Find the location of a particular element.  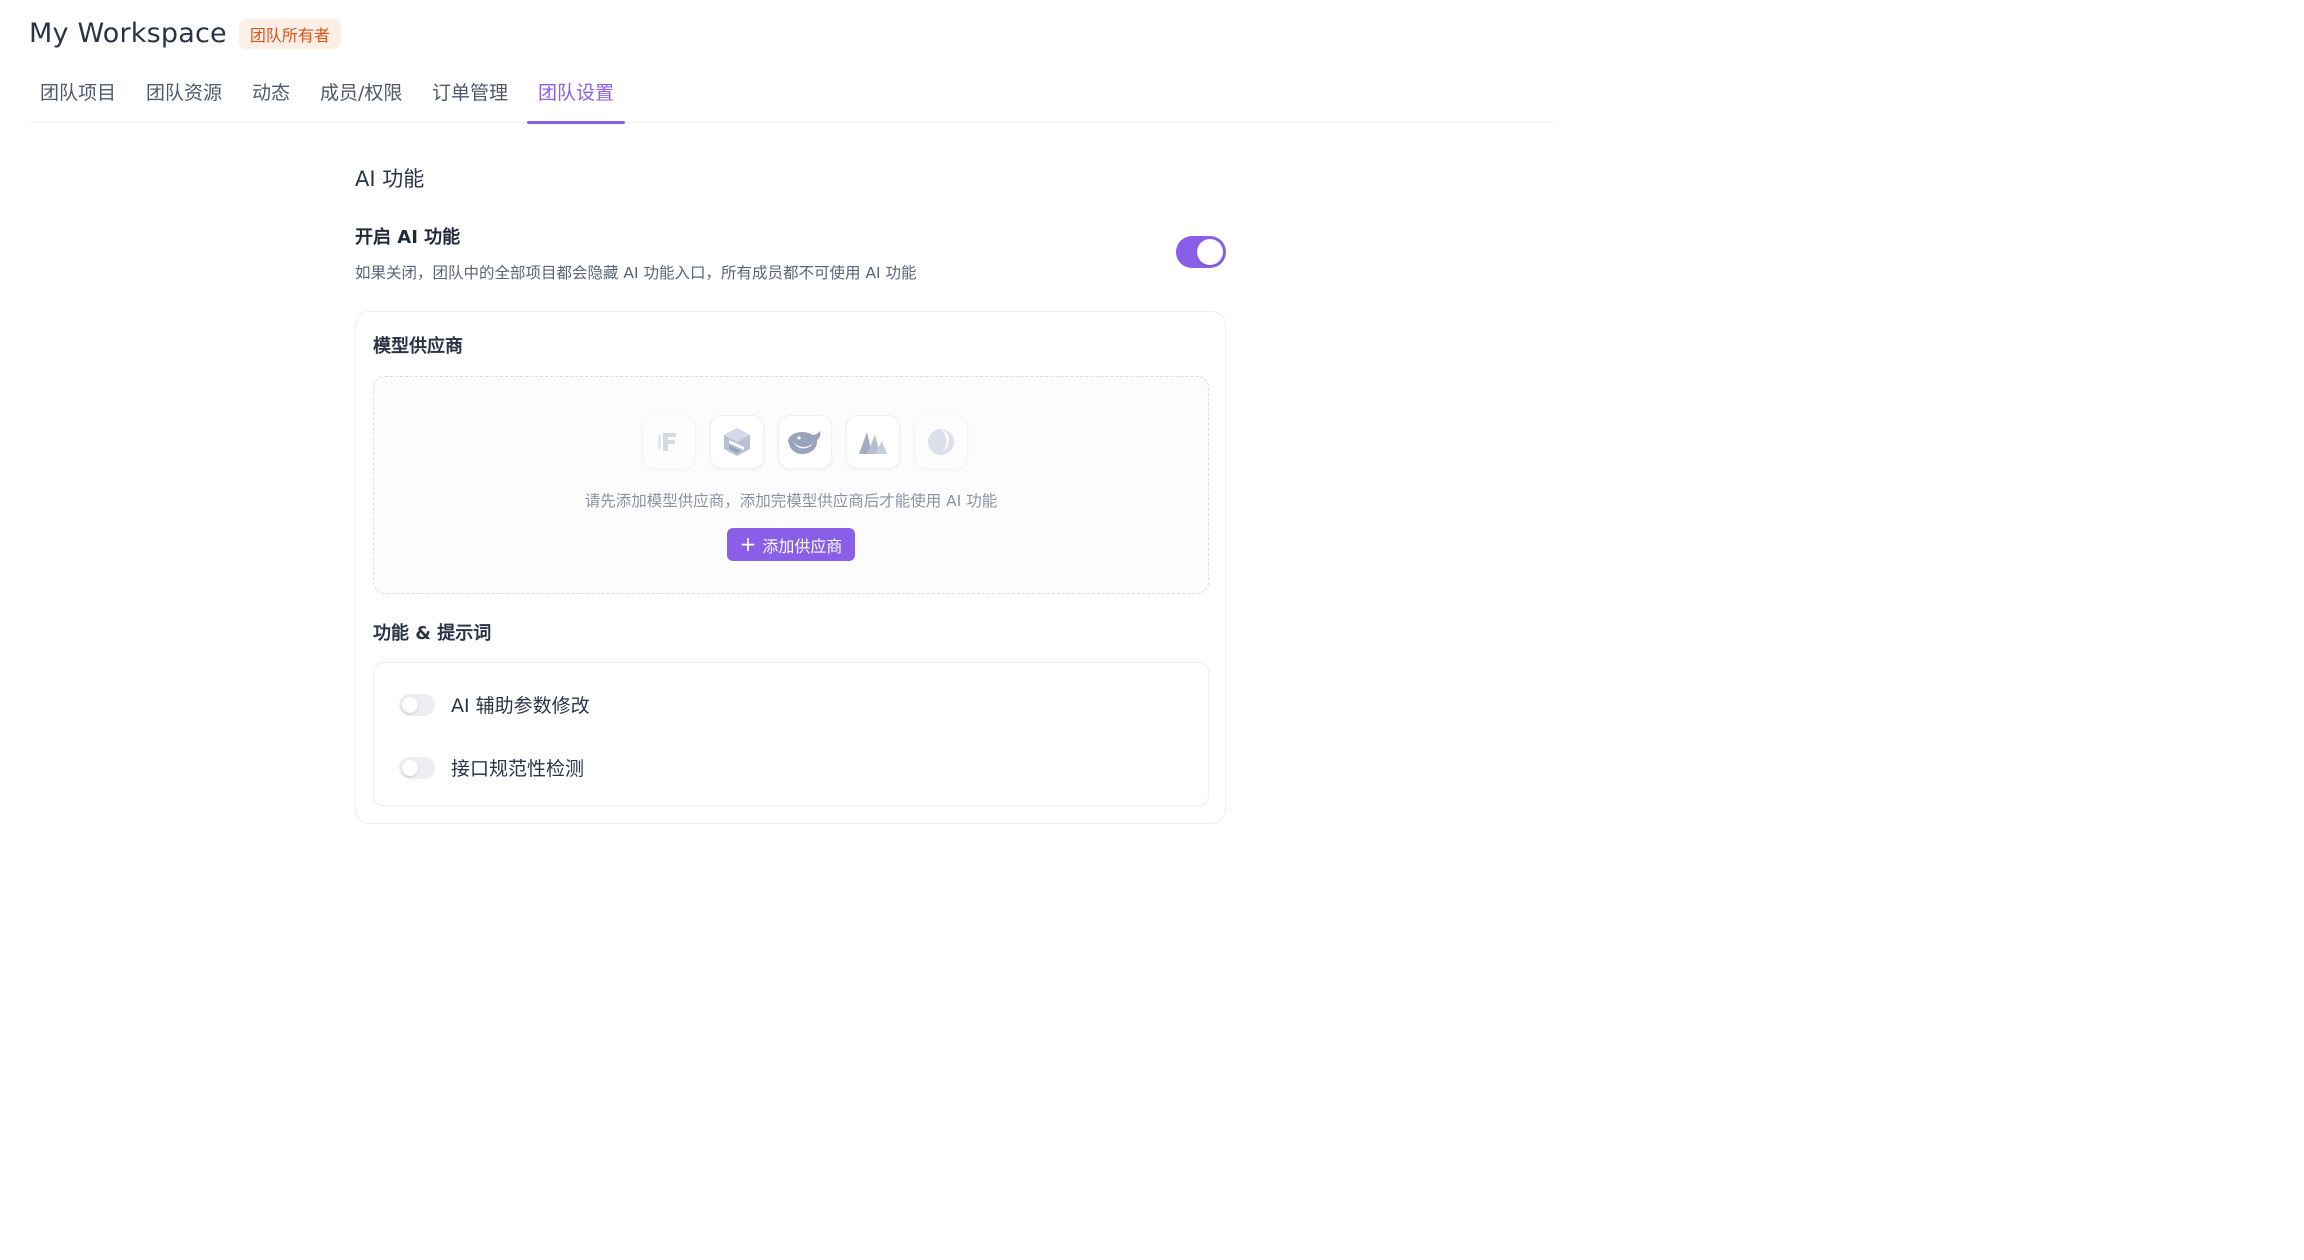

cube-logo-icon is located at coordinates (737, 442).